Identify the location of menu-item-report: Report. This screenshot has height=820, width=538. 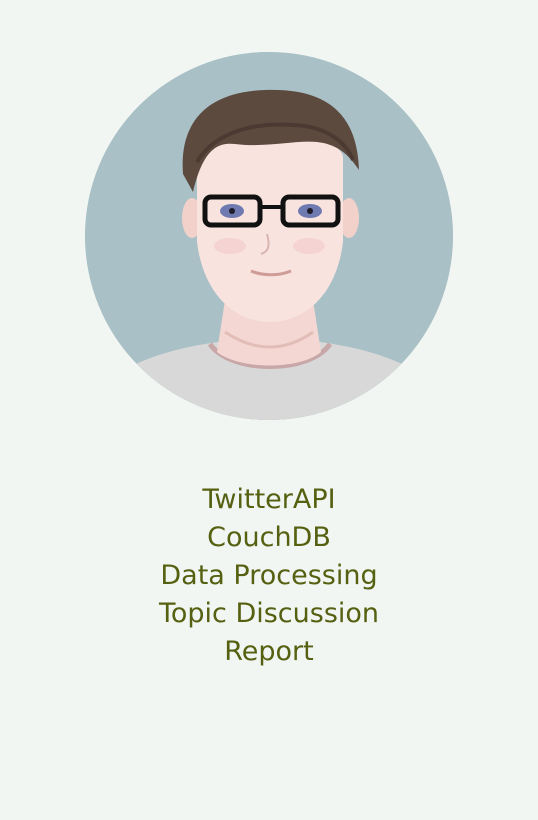
(269, 652).